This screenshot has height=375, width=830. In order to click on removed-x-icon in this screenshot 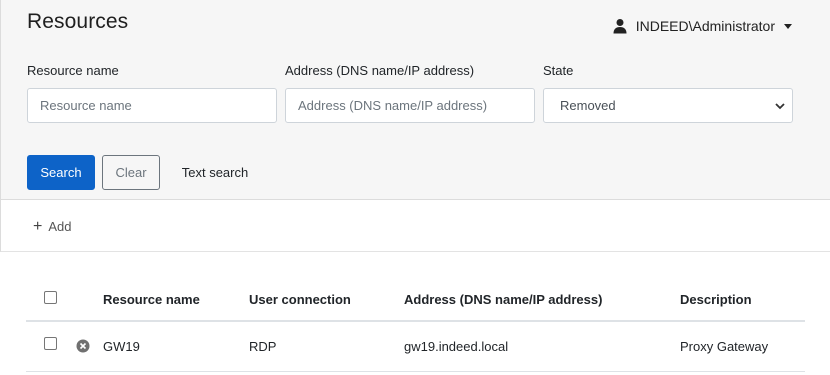, I will do `click(83, 346)`.